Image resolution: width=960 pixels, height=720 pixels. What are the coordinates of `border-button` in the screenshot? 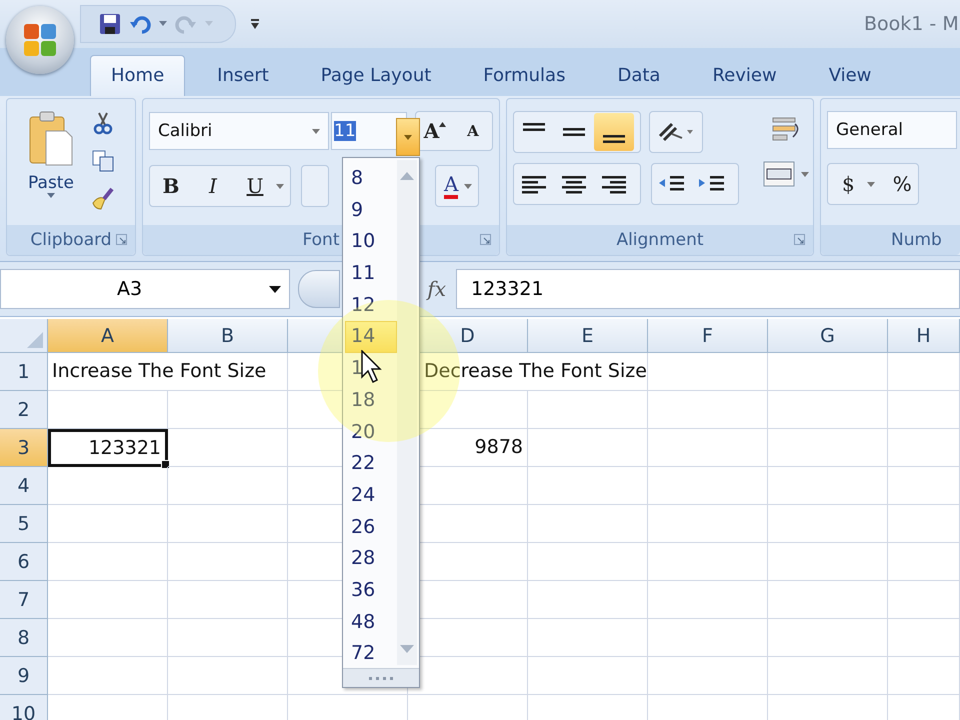 It's located at (315, 186).